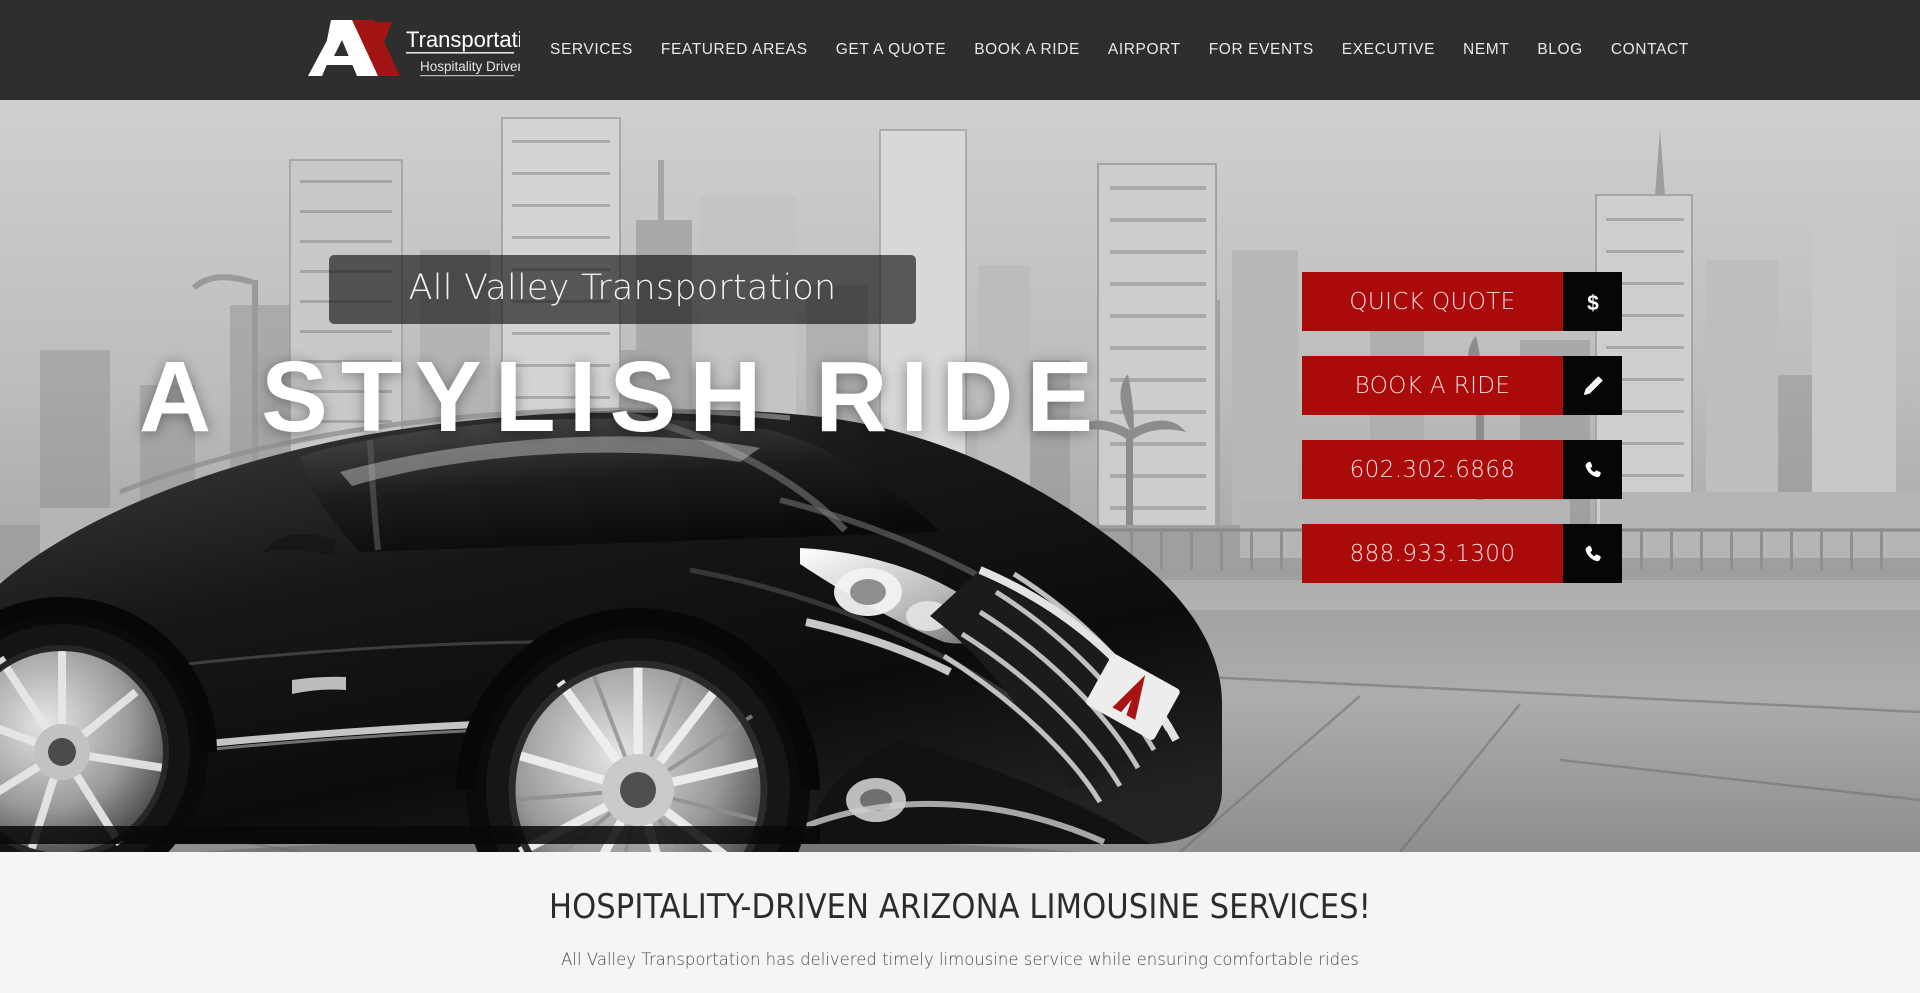 The height and width of the screenshot is (993, 1920). I want to click on nav-item-book-a-ride: BOOK A RIDE, so click(1027, 50).